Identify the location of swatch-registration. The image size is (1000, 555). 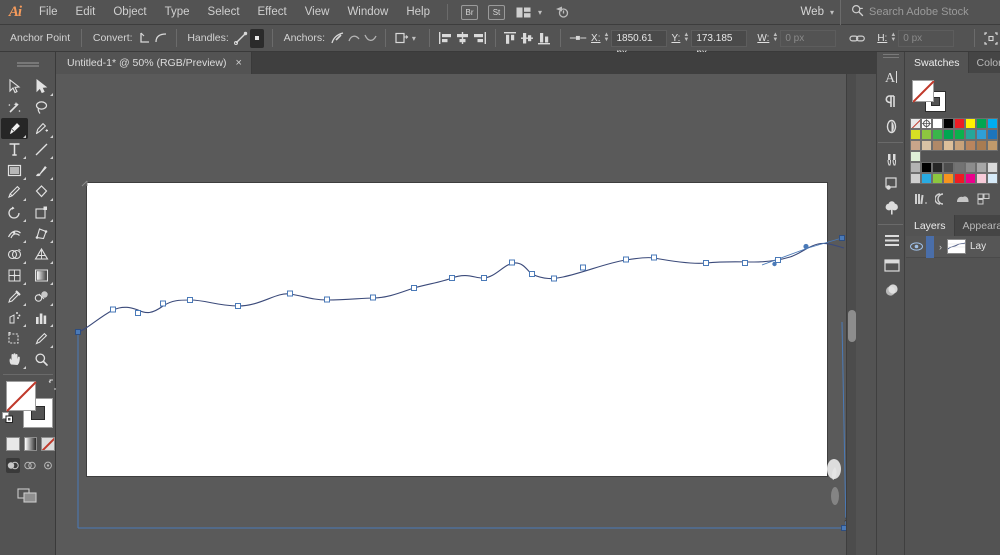
(926, 123).